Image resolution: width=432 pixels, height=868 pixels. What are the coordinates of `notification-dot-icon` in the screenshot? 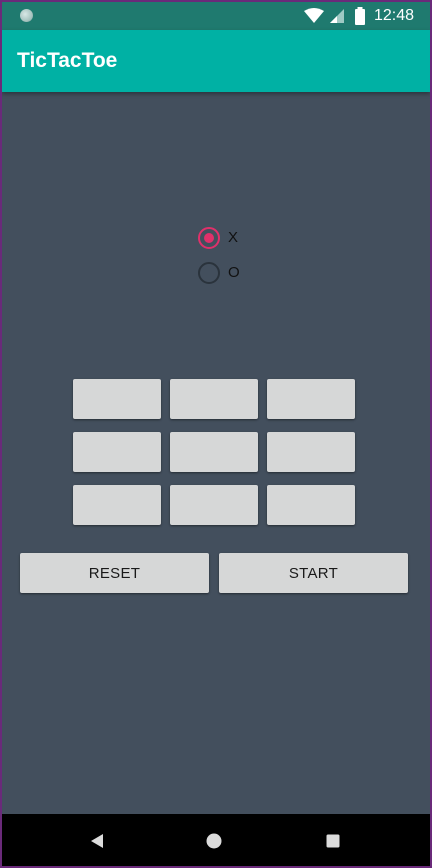 It's located at (26, 15).